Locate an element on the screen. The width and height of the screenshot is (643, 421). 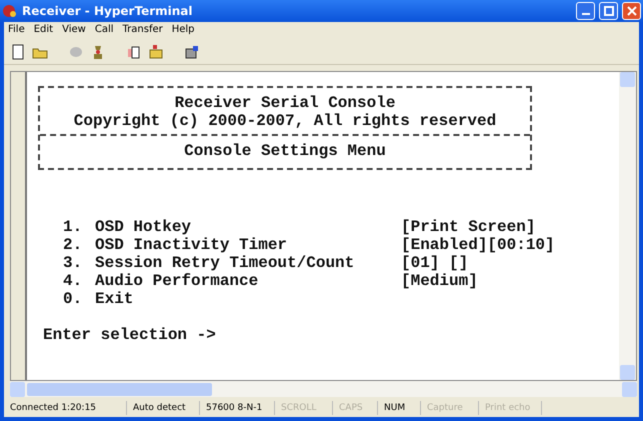
status-panel: NUM is located at coordinates (399, 408).